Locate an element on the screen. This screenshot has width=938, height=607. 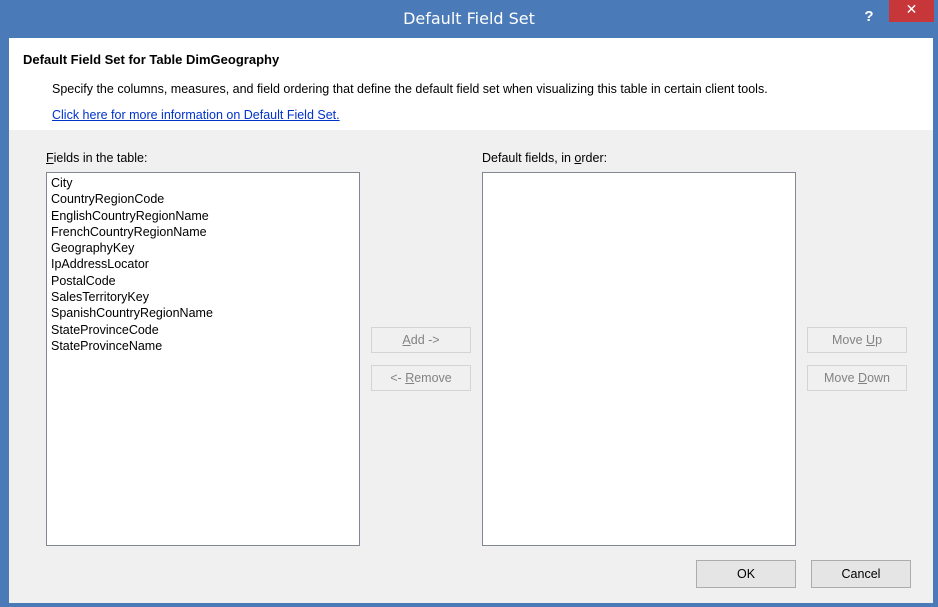
remove-button-prefix: <- is located at coordinates (398, 378).